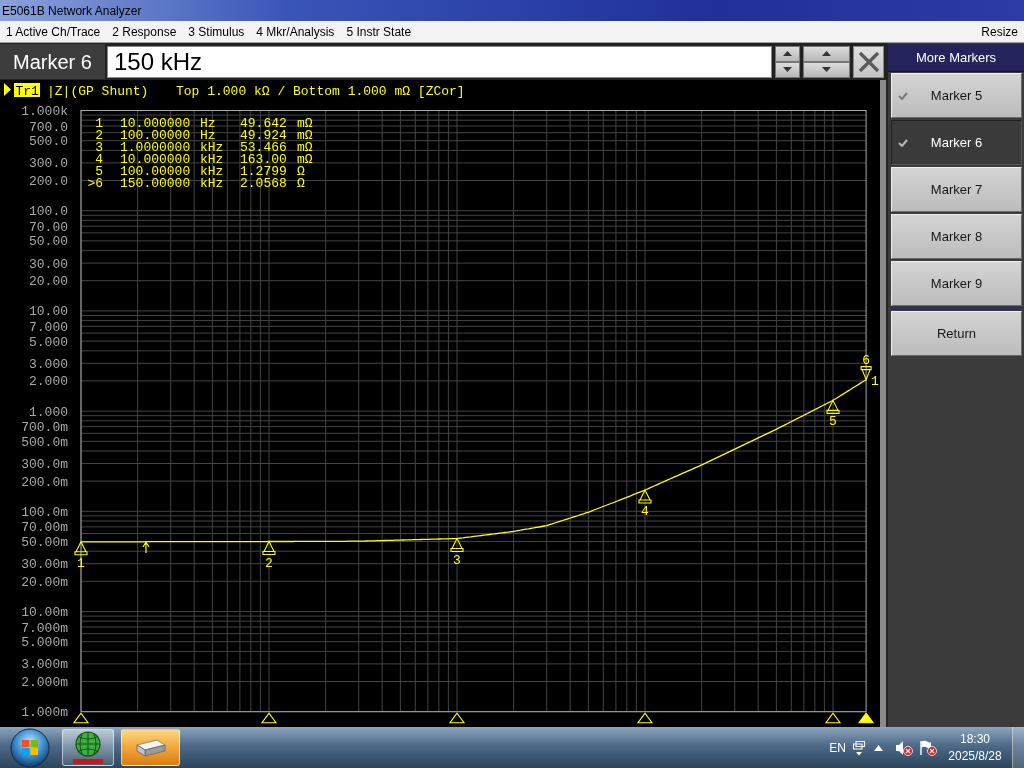 Image resolution: width=1024 pixels, height=768 pixels. I want to click on axis-label: 30.00, so click(48, 264).